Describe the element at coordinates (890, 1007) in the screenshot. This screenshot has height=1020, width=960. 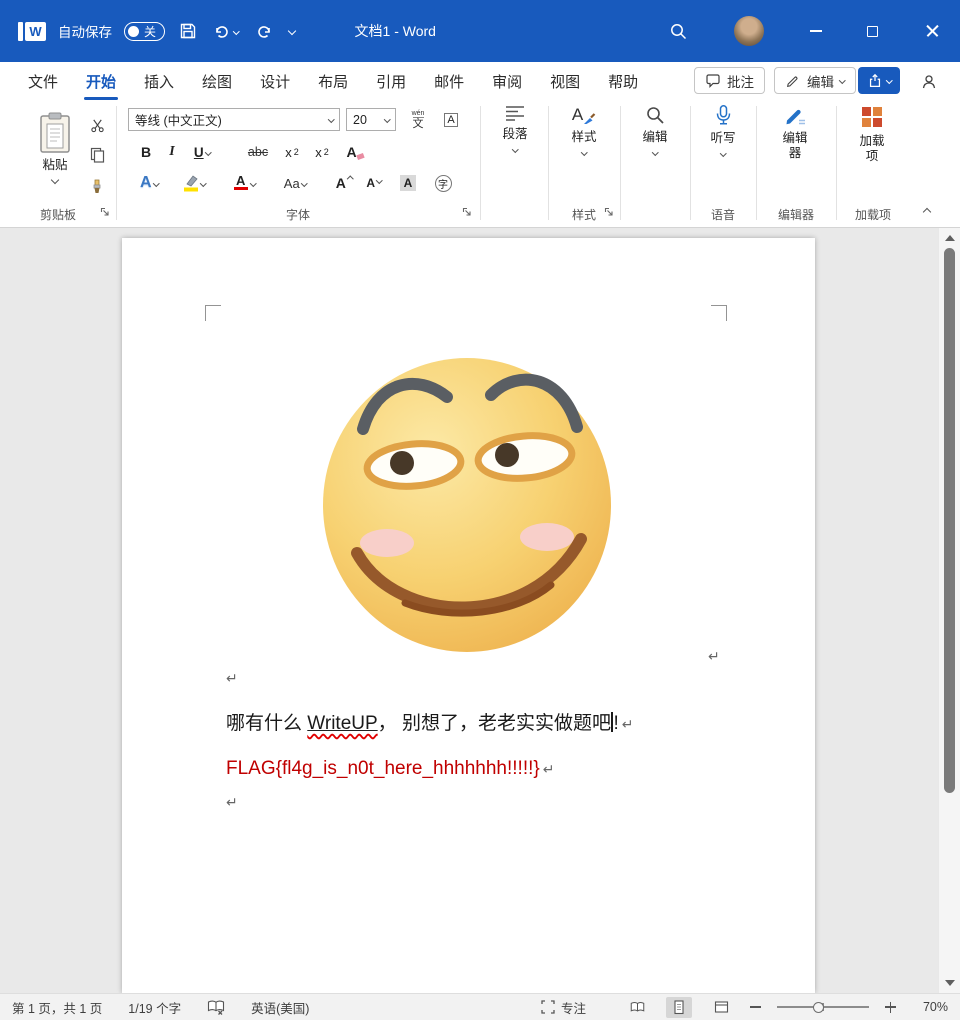
I see `zoom-in-button` at that location.